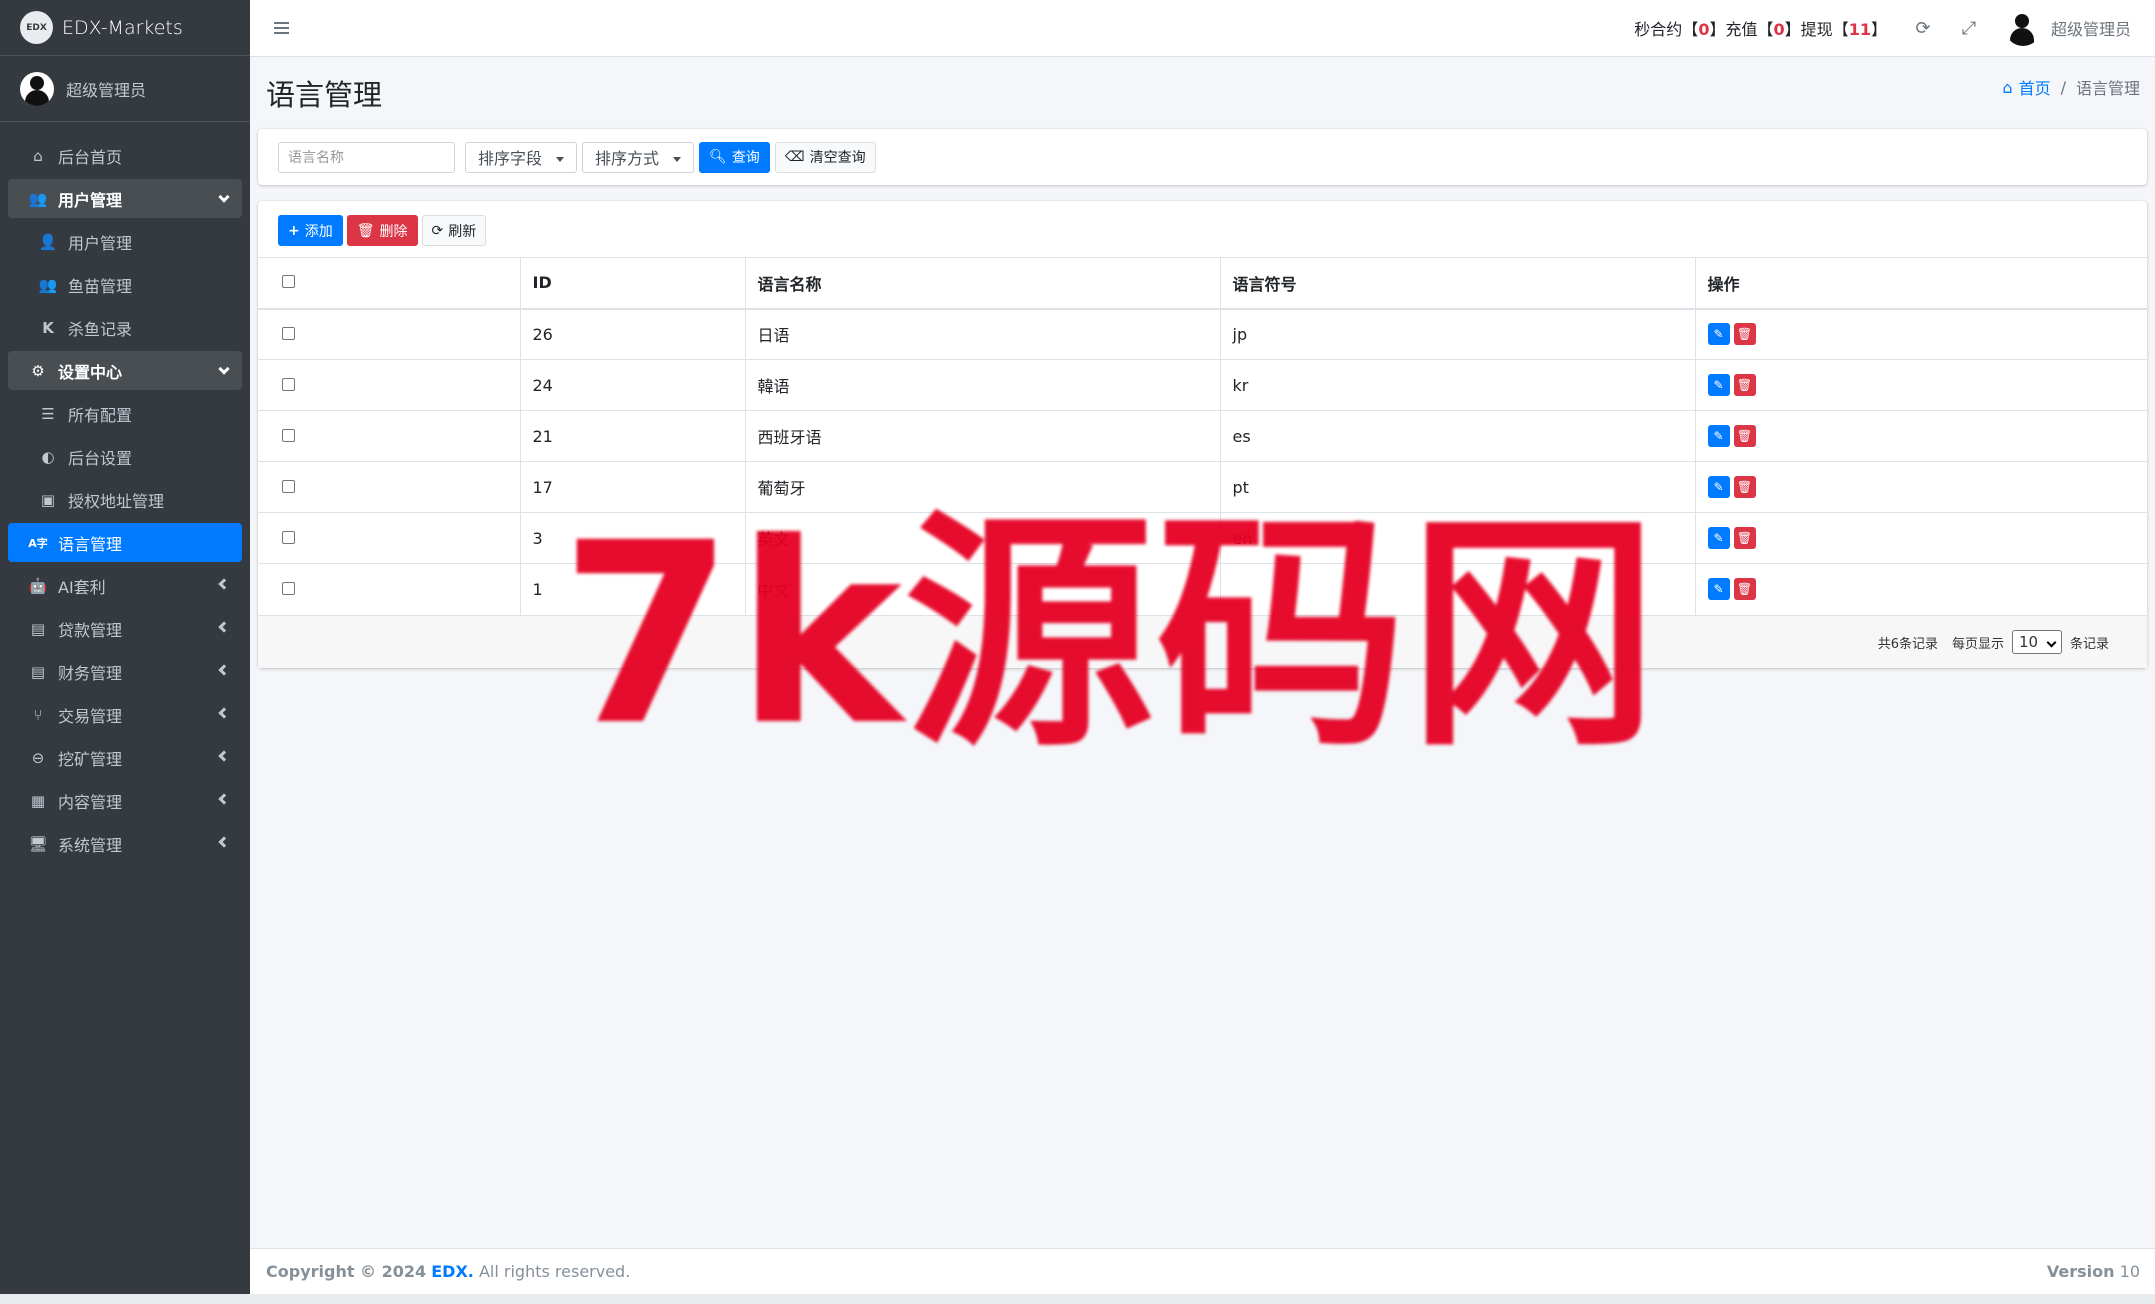 This screenshot has height=1304, width=2155. Describe the element at coordinates (1779, 29) in the screenshot. I see `stat-value-recharge: 0` at that location.